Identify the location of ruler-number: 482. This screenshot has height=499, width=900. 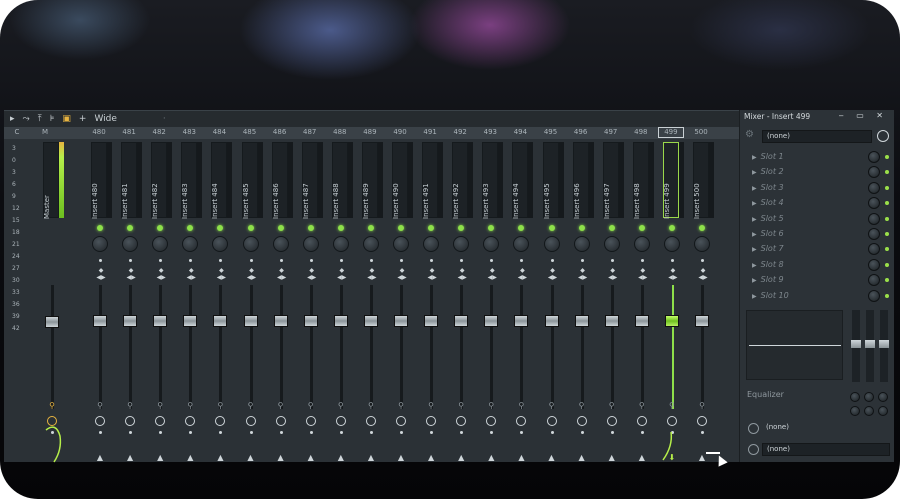
(159, 132).